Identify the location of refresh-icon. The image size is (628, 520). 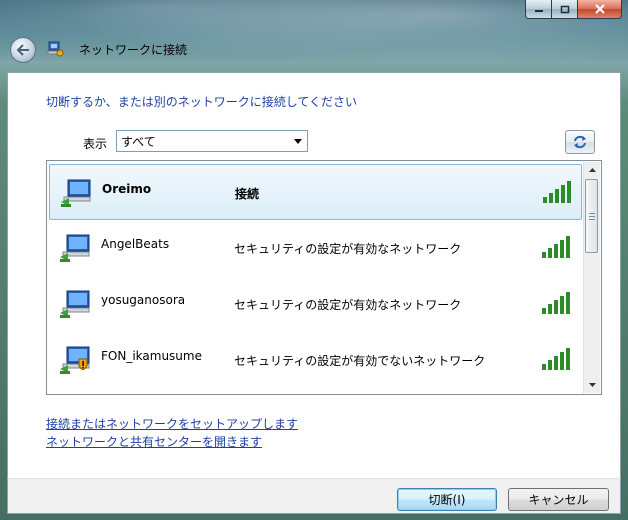
(580, 142).